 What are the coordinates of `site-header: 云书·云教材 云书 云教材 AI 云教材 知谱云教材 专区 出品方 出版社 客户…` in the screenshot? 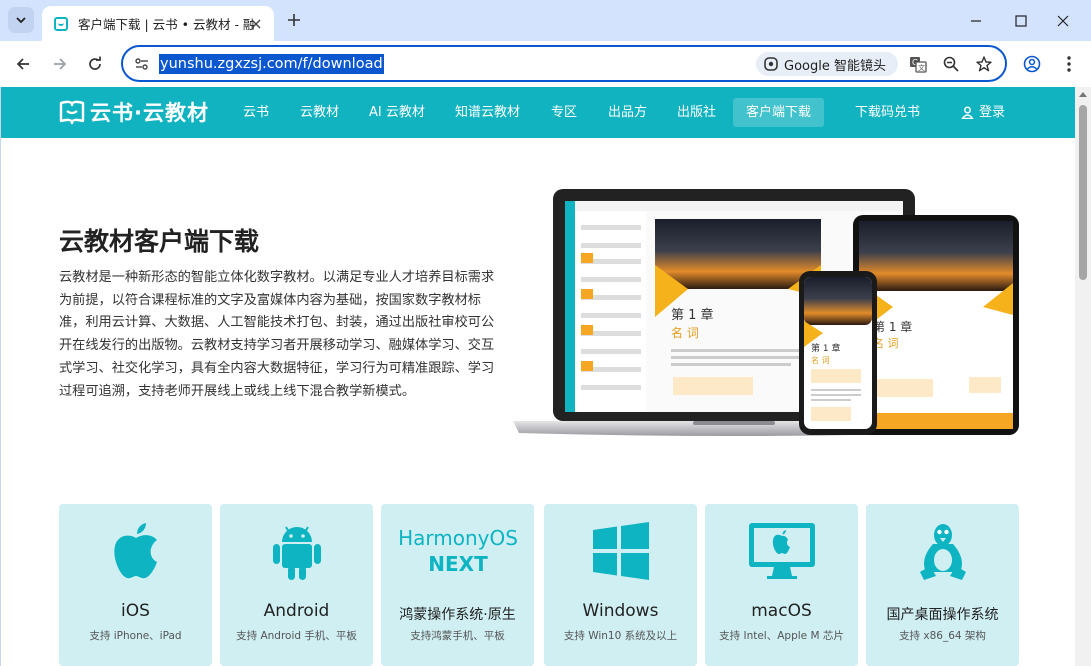 It's located at (538, 112).